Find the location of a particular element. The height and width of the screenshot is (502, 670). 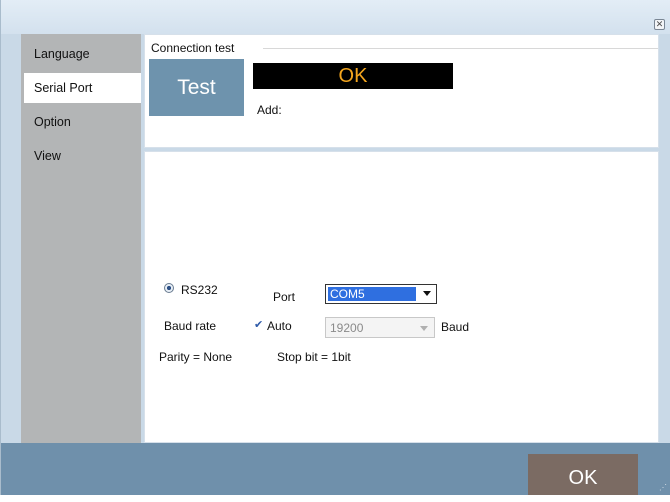

baud-rate-label: Baud rate is located at coordinates (190, 326).